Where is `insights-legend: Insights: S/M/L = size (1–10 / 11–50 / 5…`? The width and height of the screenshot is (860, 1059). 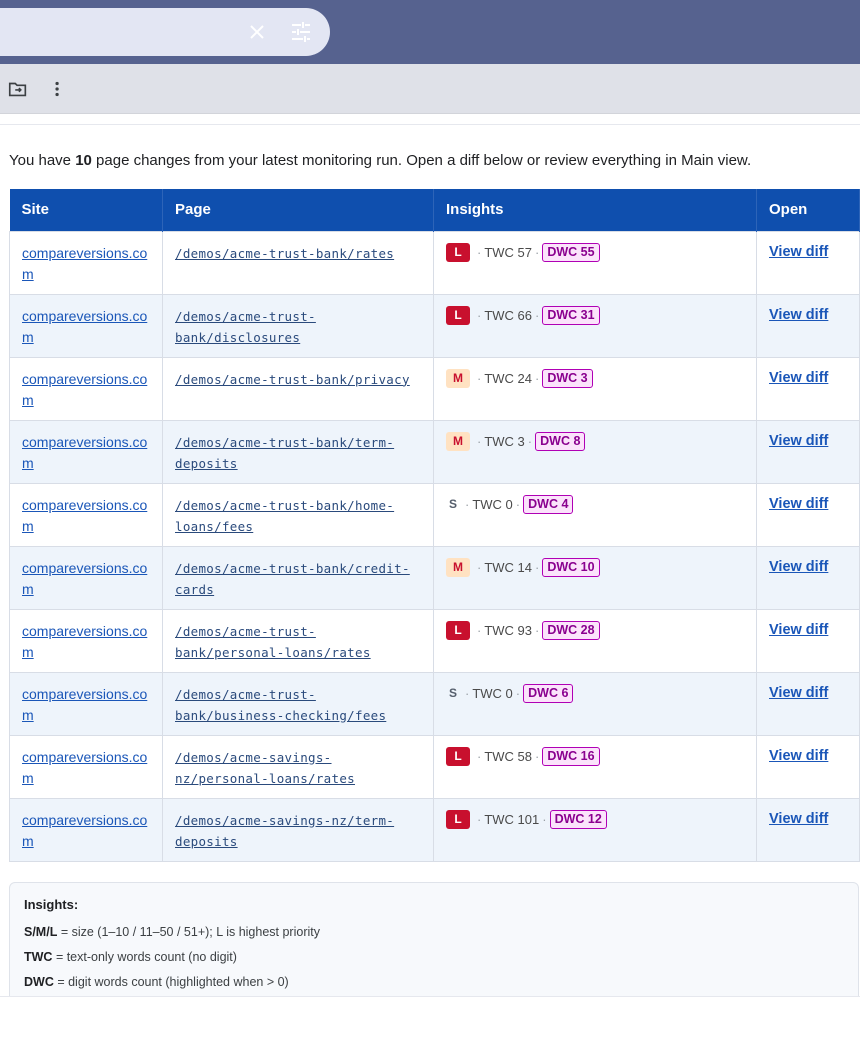
insights-legend: Insights: S/M/L = size (1–10 / 11–50 / 5… is located at coordinates (434, 939).